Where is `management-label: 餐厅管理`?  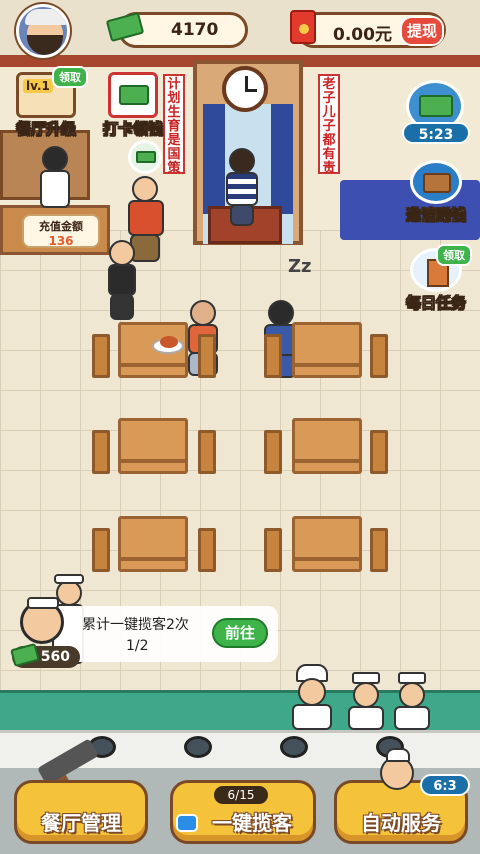 management-label: 餐厅管理 is located at coordinates (81, 823).